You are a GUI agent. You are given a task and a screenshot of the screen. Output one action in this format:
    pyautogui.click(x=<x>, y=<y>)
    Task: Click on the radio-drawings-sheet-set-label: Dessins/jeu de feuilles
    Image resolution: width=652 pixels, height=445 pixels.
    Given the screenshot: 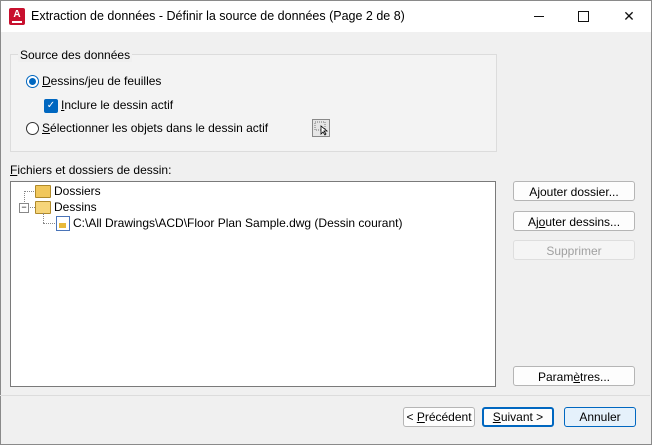 What is the action you would take?
    pyautogui.click(x=101, y=81)
    